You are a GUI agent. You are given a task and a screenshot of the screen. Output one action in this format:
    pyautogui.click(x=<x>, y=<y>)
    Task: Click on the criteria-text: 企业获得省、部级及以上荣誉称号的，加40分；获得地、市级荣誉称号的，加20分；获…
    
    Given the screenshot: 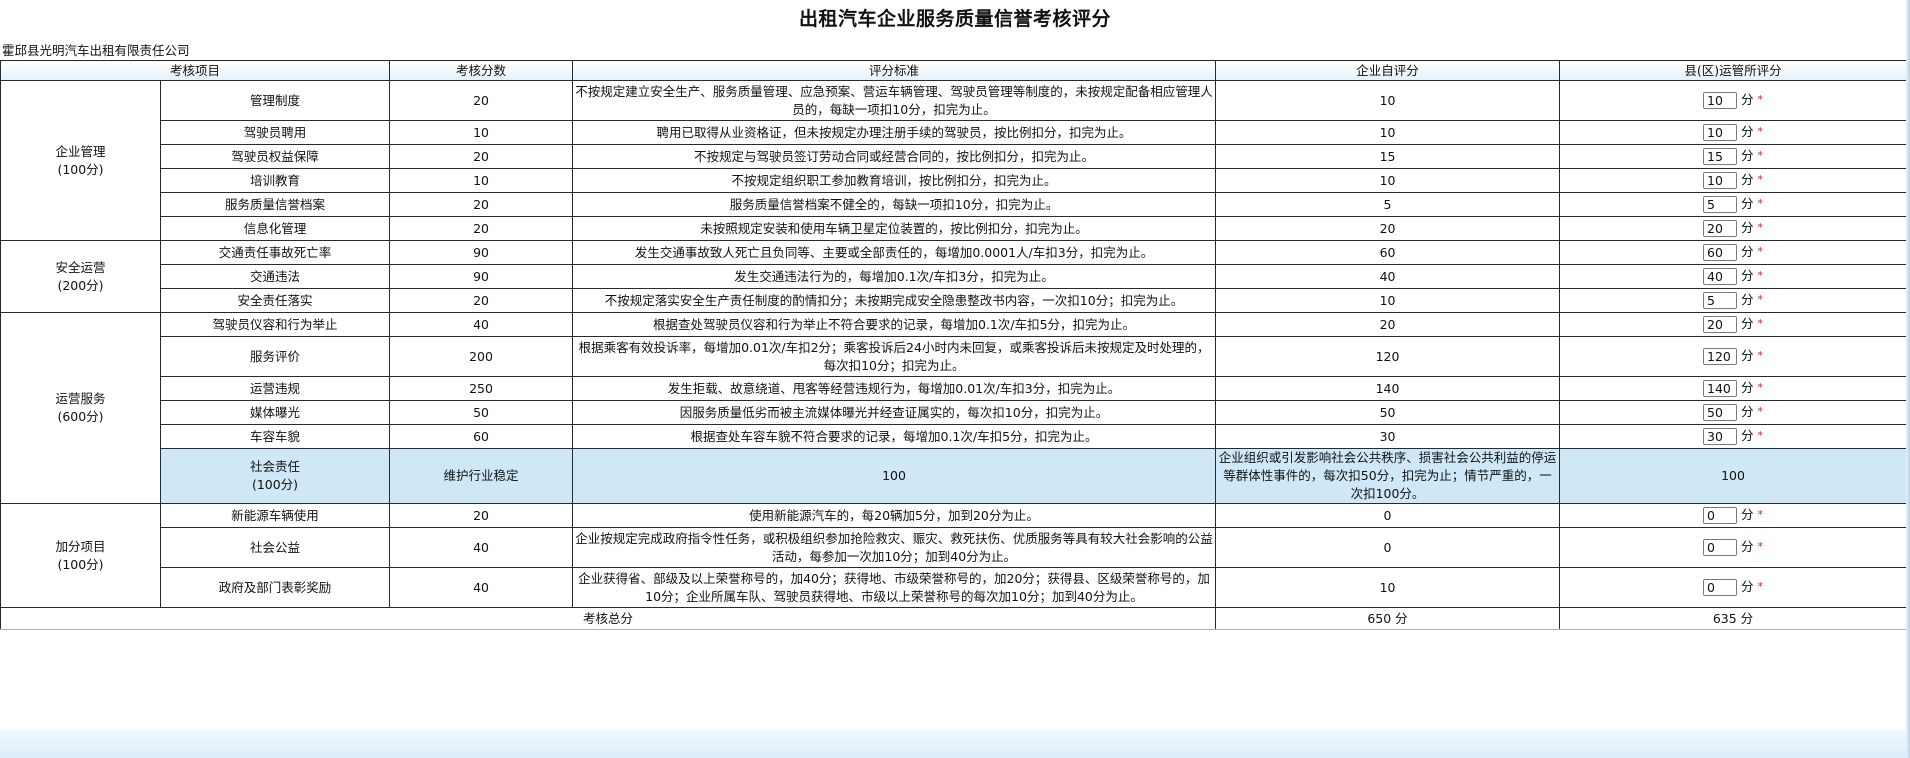 What is the action you would take?
    pyautogui.click(x=894, y=587)
    